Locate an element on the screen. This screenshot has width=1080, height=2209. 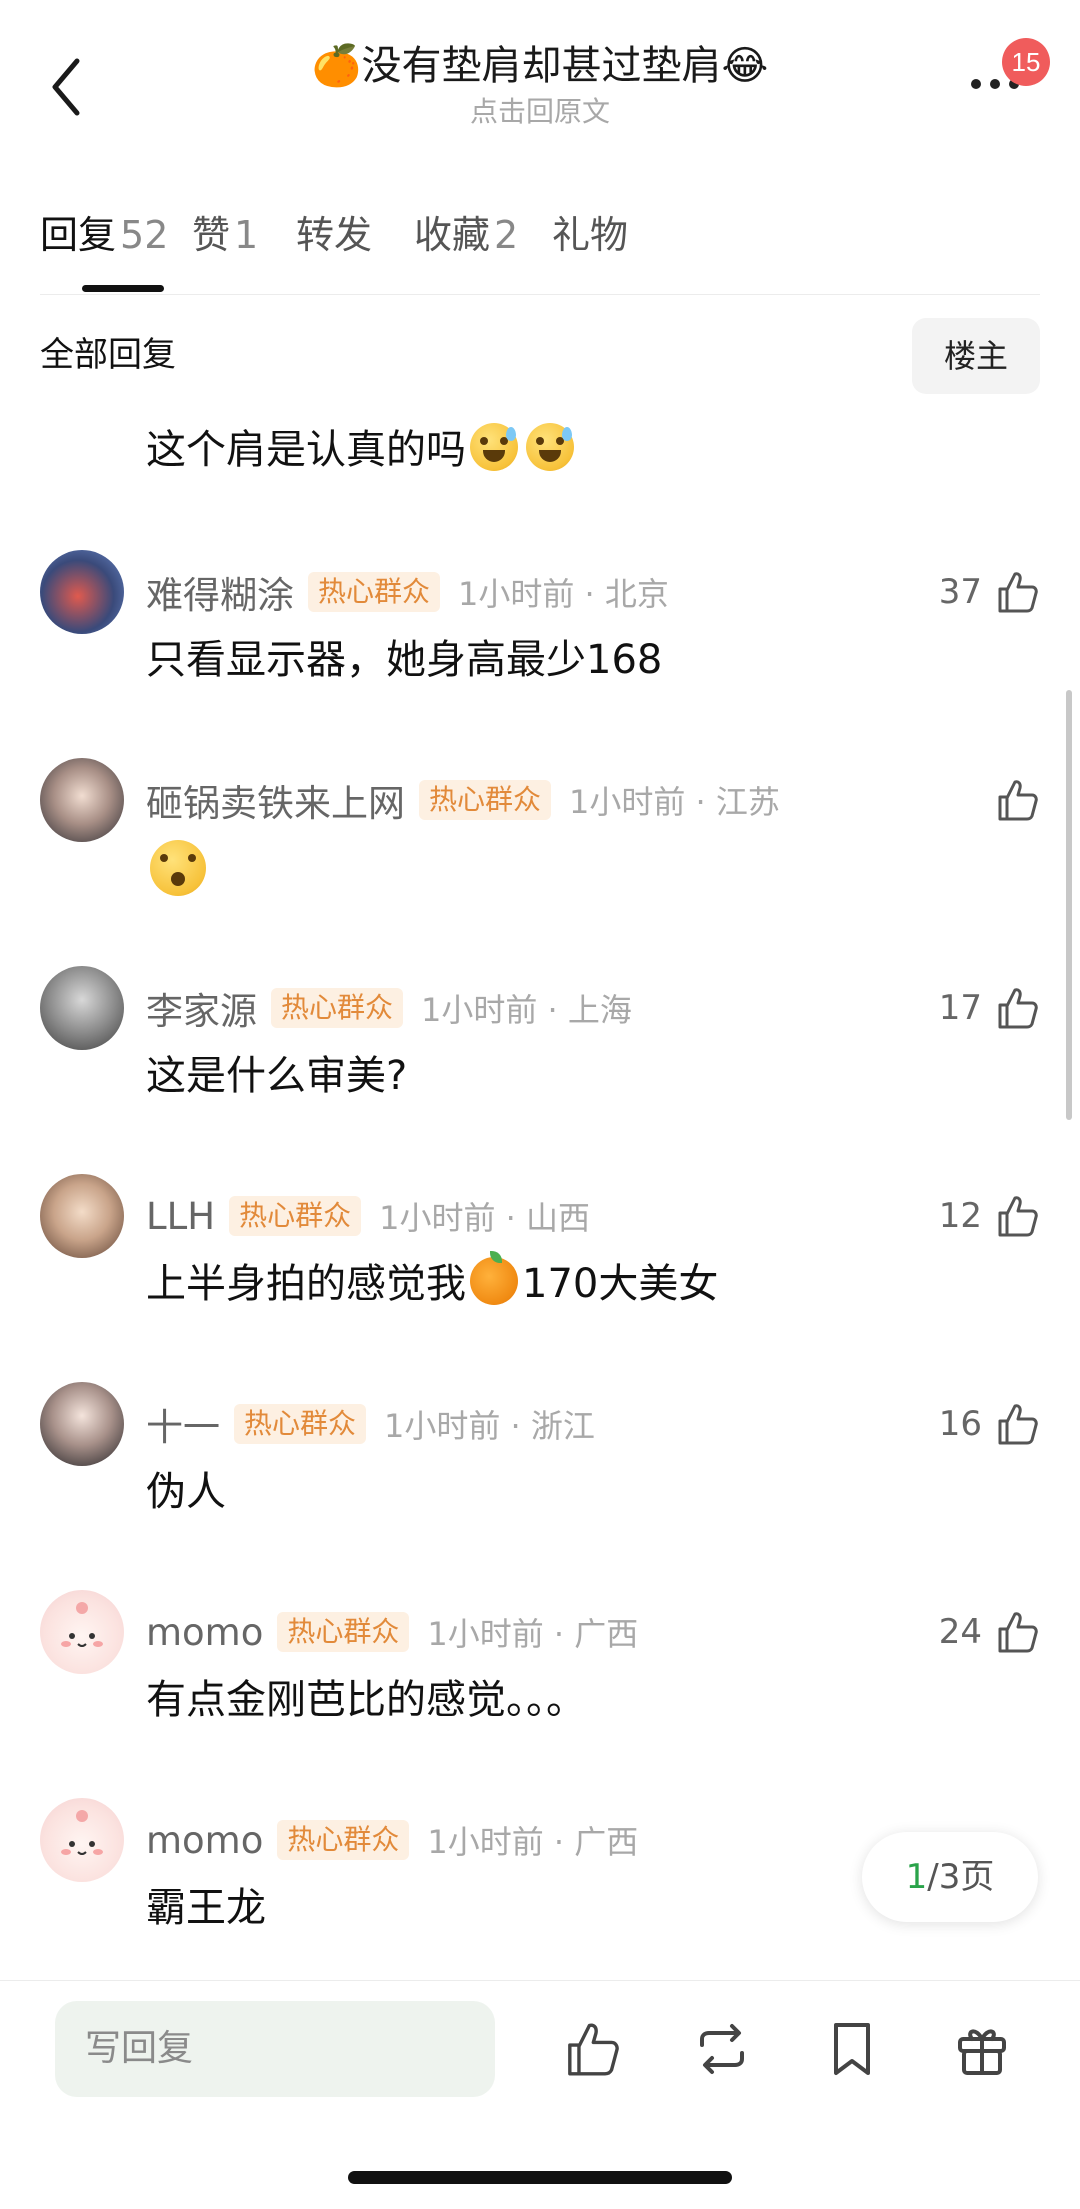
gift-button is located at coordinates (982, 2049).